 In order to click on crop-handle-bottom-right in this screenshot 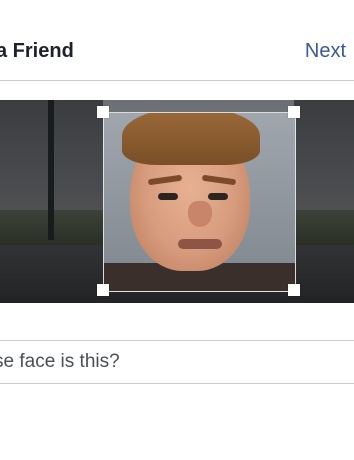, I will do `click(294, 290)`.